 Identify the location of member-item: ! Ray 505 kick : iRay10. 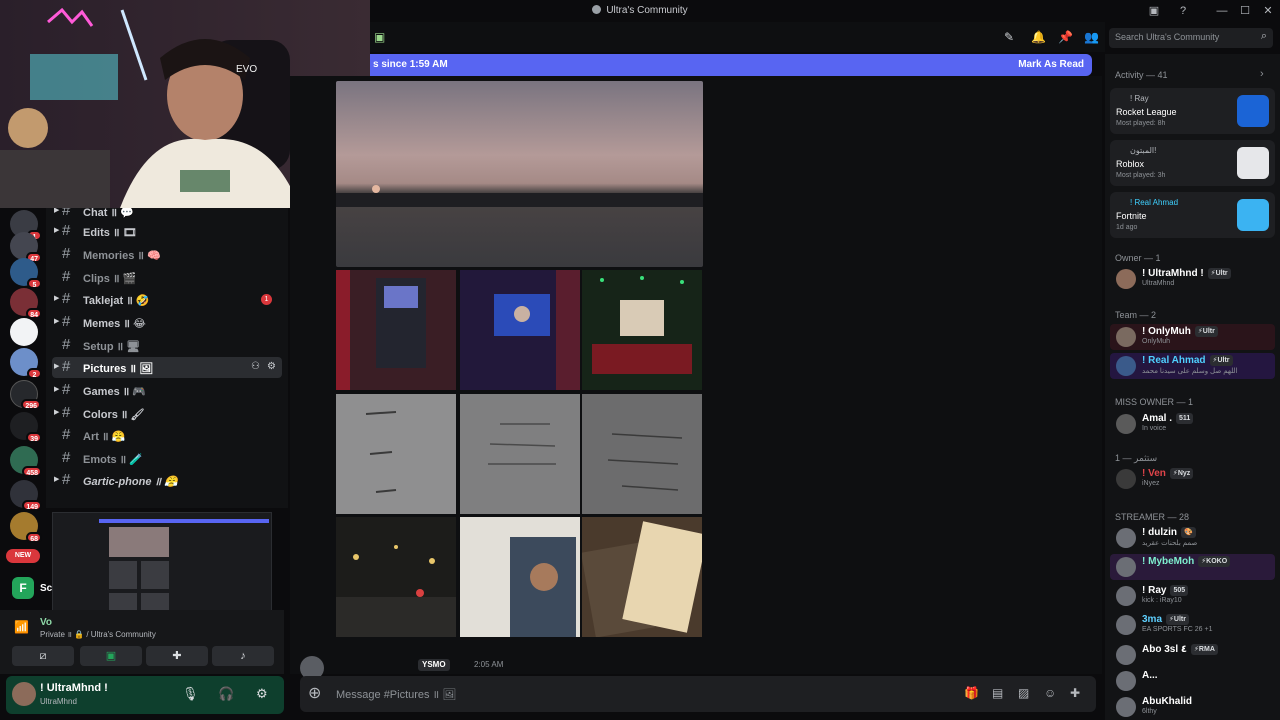
(1192, 596).